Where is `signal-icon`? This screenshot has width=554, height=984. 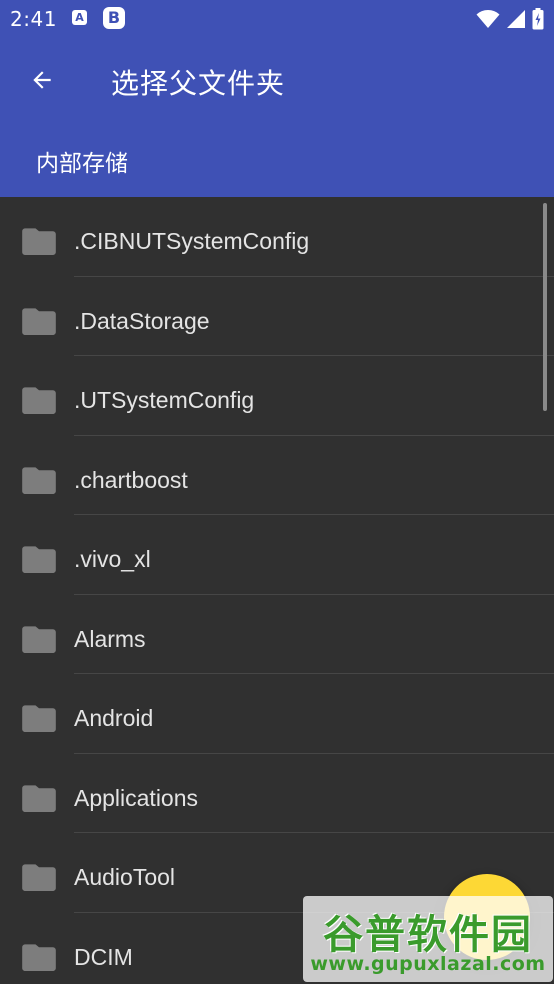
signal-icon is located at coordinates (516, 19).